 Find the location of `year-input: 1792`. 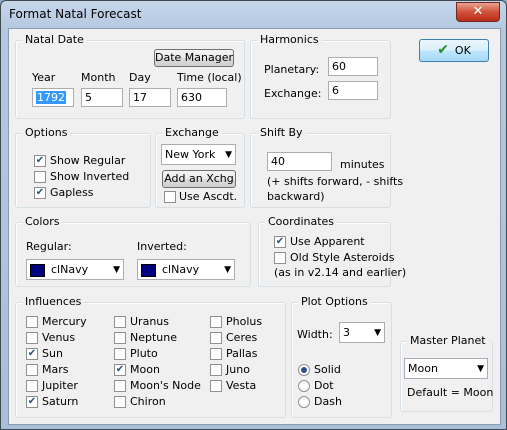

year-input: 1792 is located at coordinates (53, 97).